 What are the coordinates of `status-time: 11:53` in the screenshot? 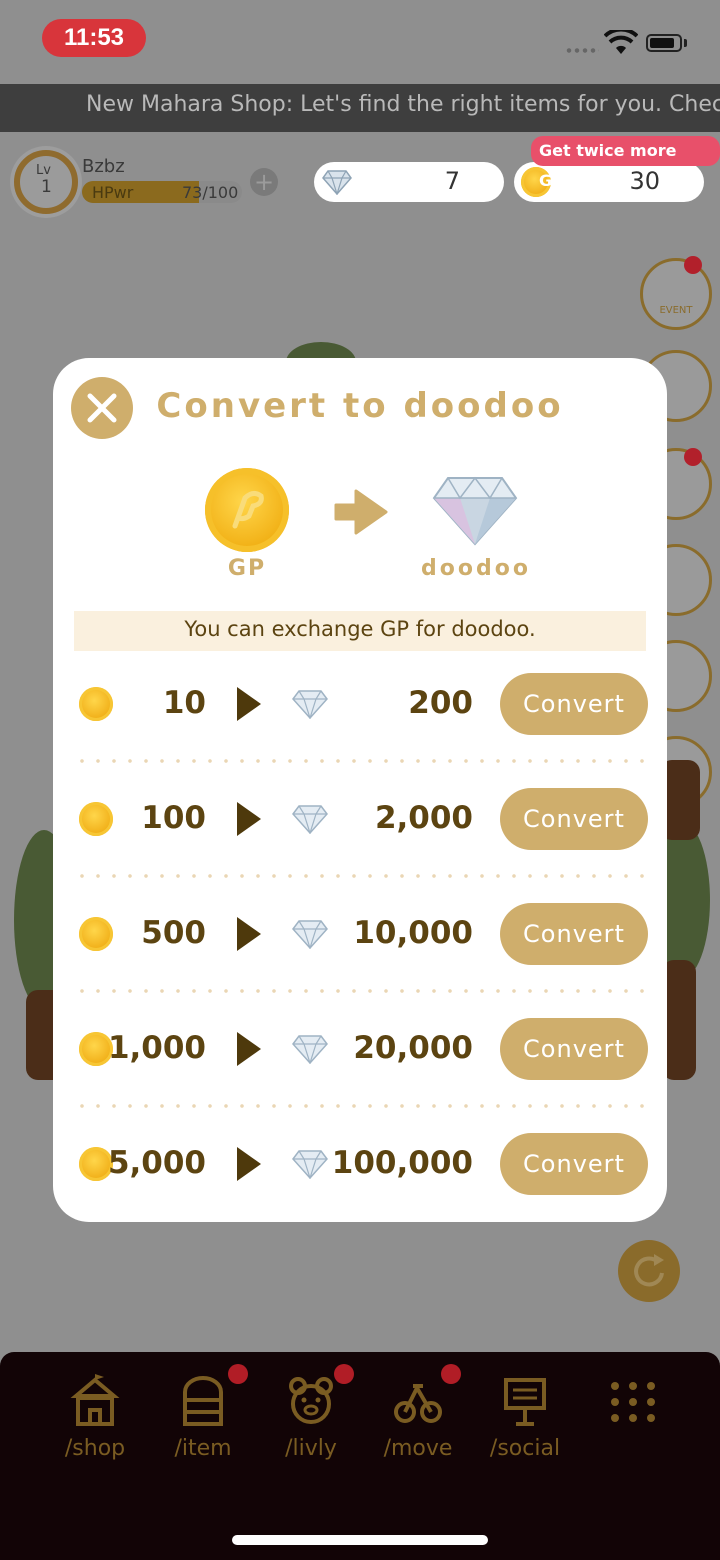 It's located at (94, 38).